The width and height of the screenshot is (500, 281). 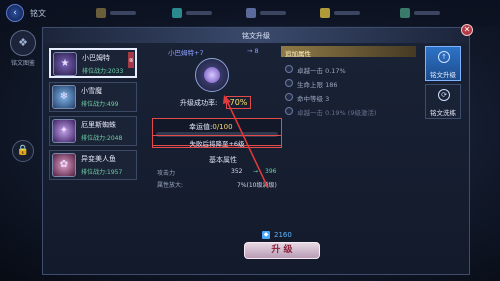 What do you see at coordinates (103, 71) in the screenshot?
I see `hero-power: 排位战力:2033` at bounding box center [103, 71].